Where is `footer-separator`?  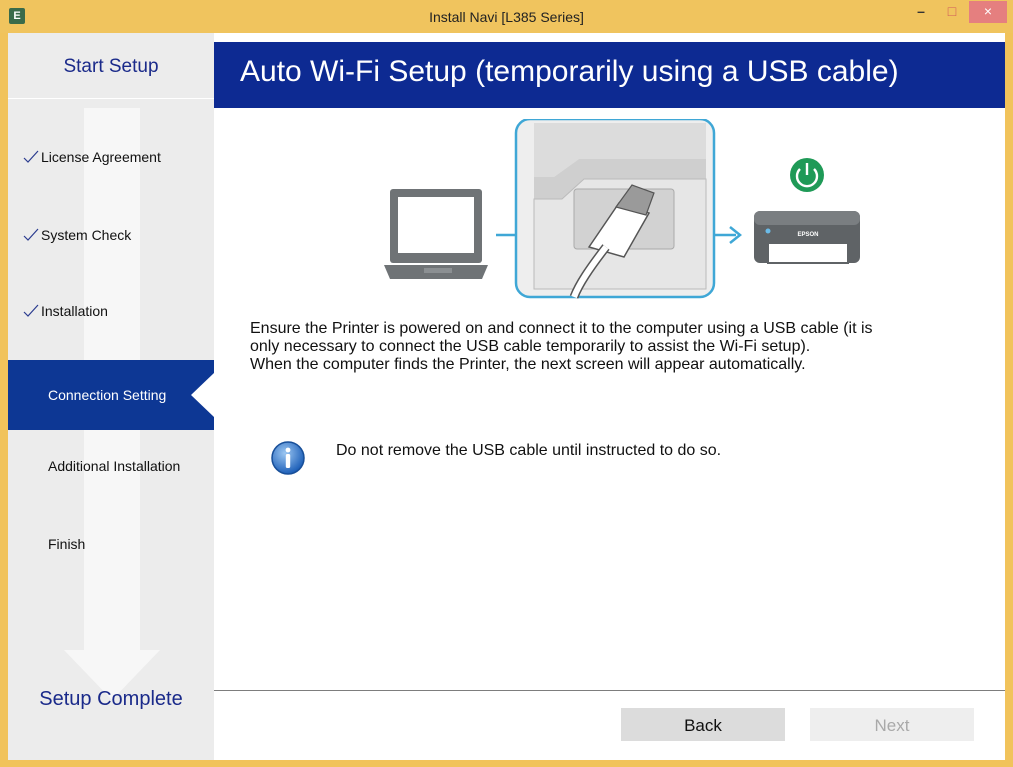 footer-separator is located at coordinates (609, 690).